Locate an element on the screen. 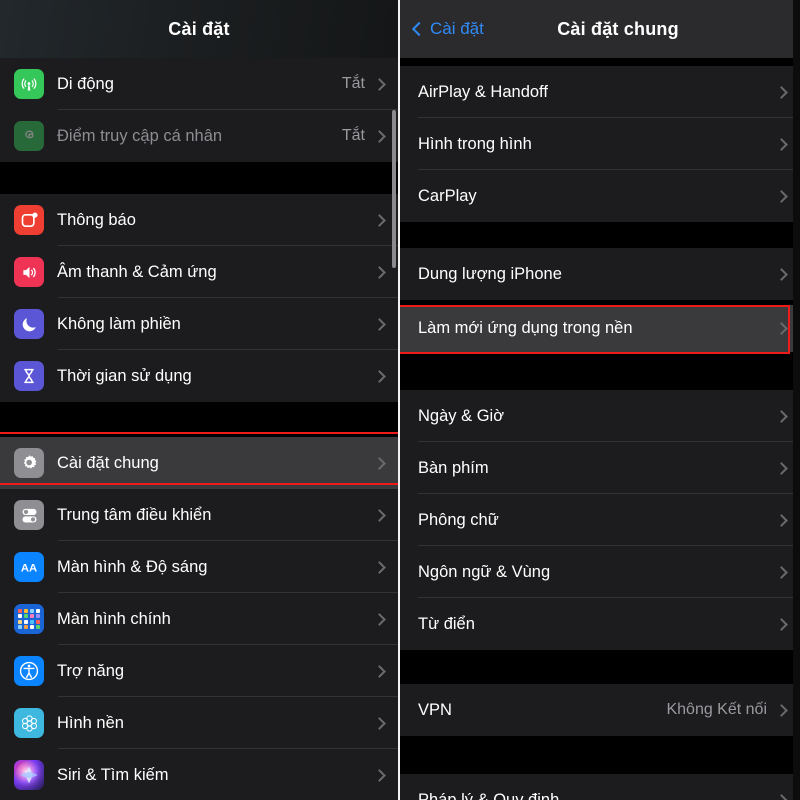 The height and width of the screenshot is (800, 800). row-label: AirPlay & Handoff is located at coordinates (483, 91).